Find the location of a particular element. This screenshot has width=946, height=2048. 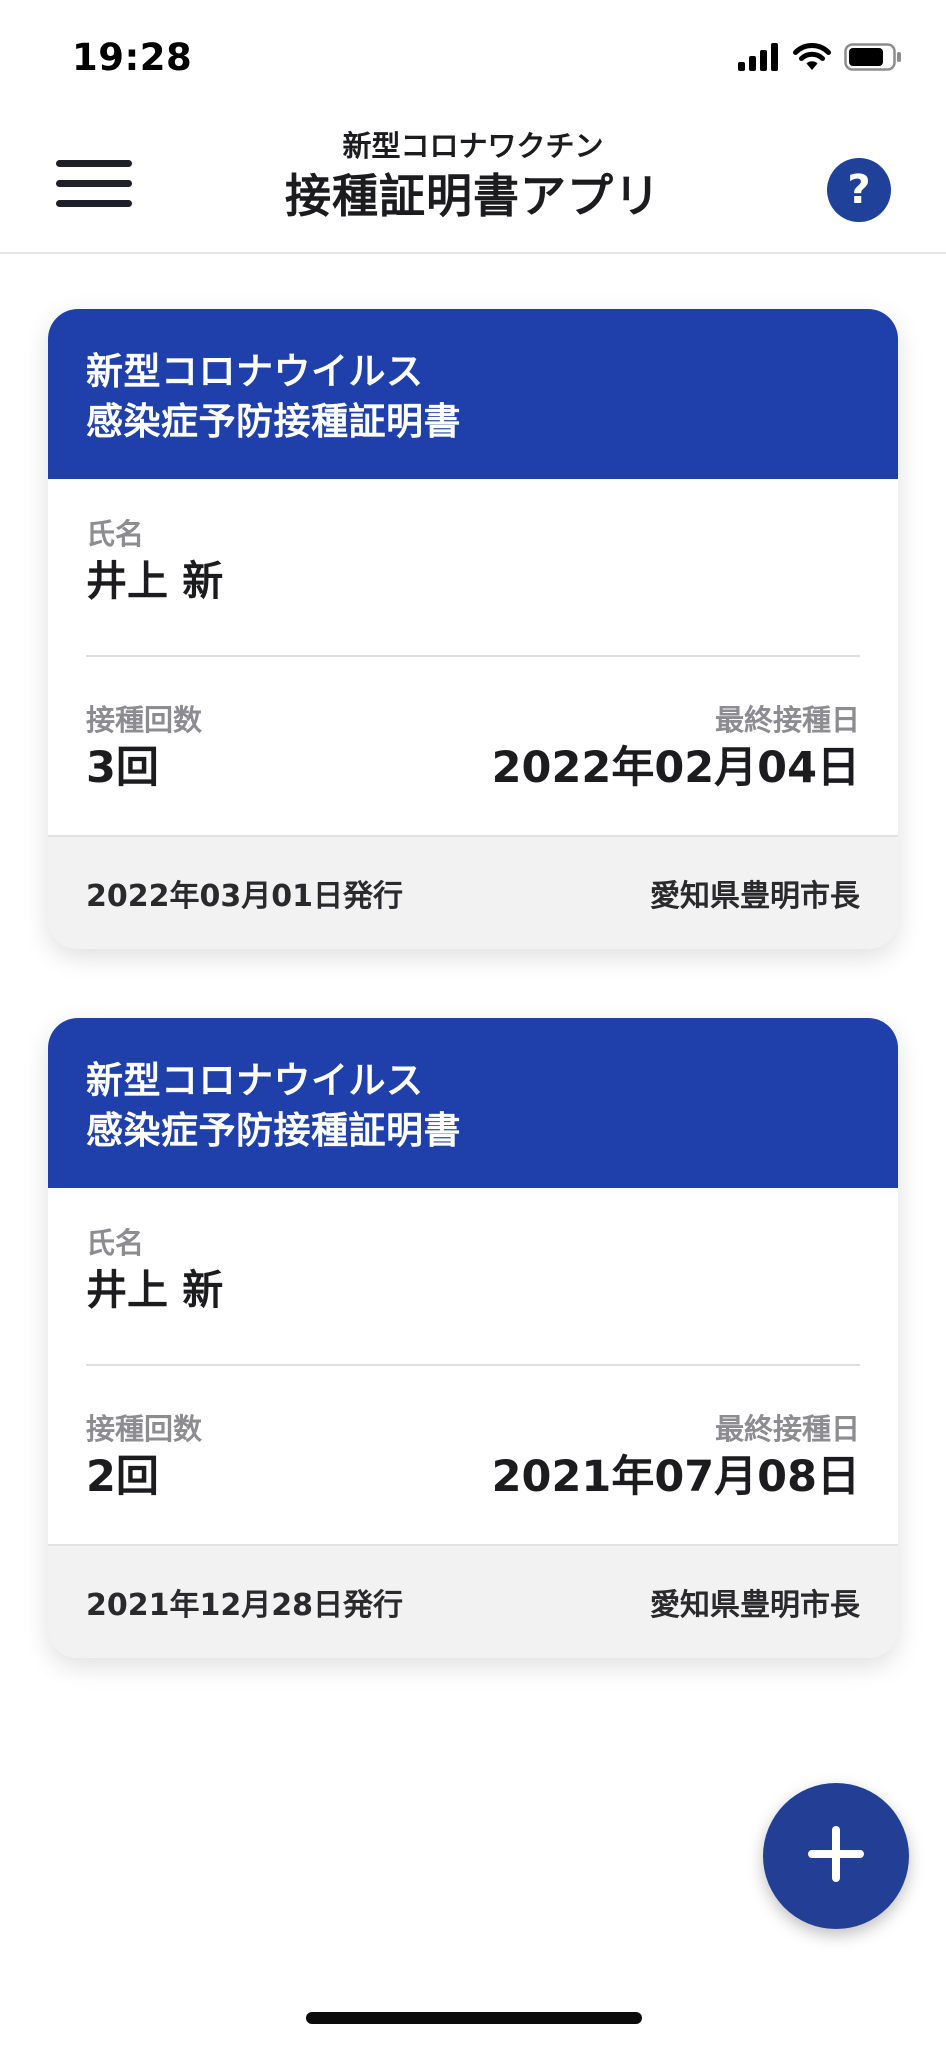

dose-count-block: 接種回数 3回 is located at coordinates (144, 768).